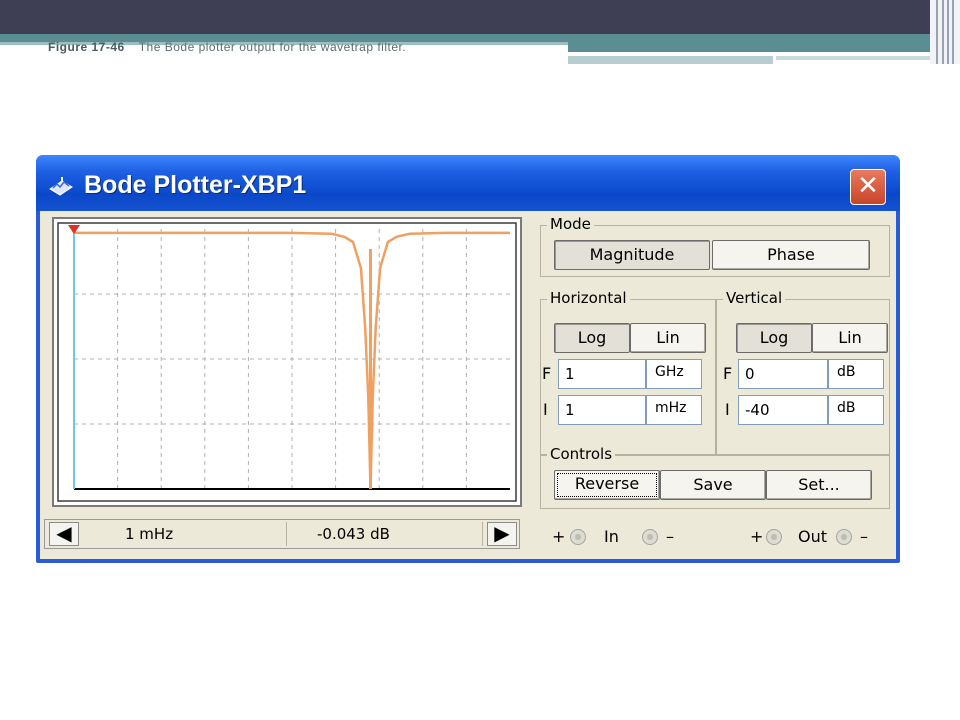 Image resolution: width=960 pixels, height=720 pixels. What do you see at coordinates (713, 485) in the screenshot?
I see `save-button: Save` at bounding box center [713, 485].